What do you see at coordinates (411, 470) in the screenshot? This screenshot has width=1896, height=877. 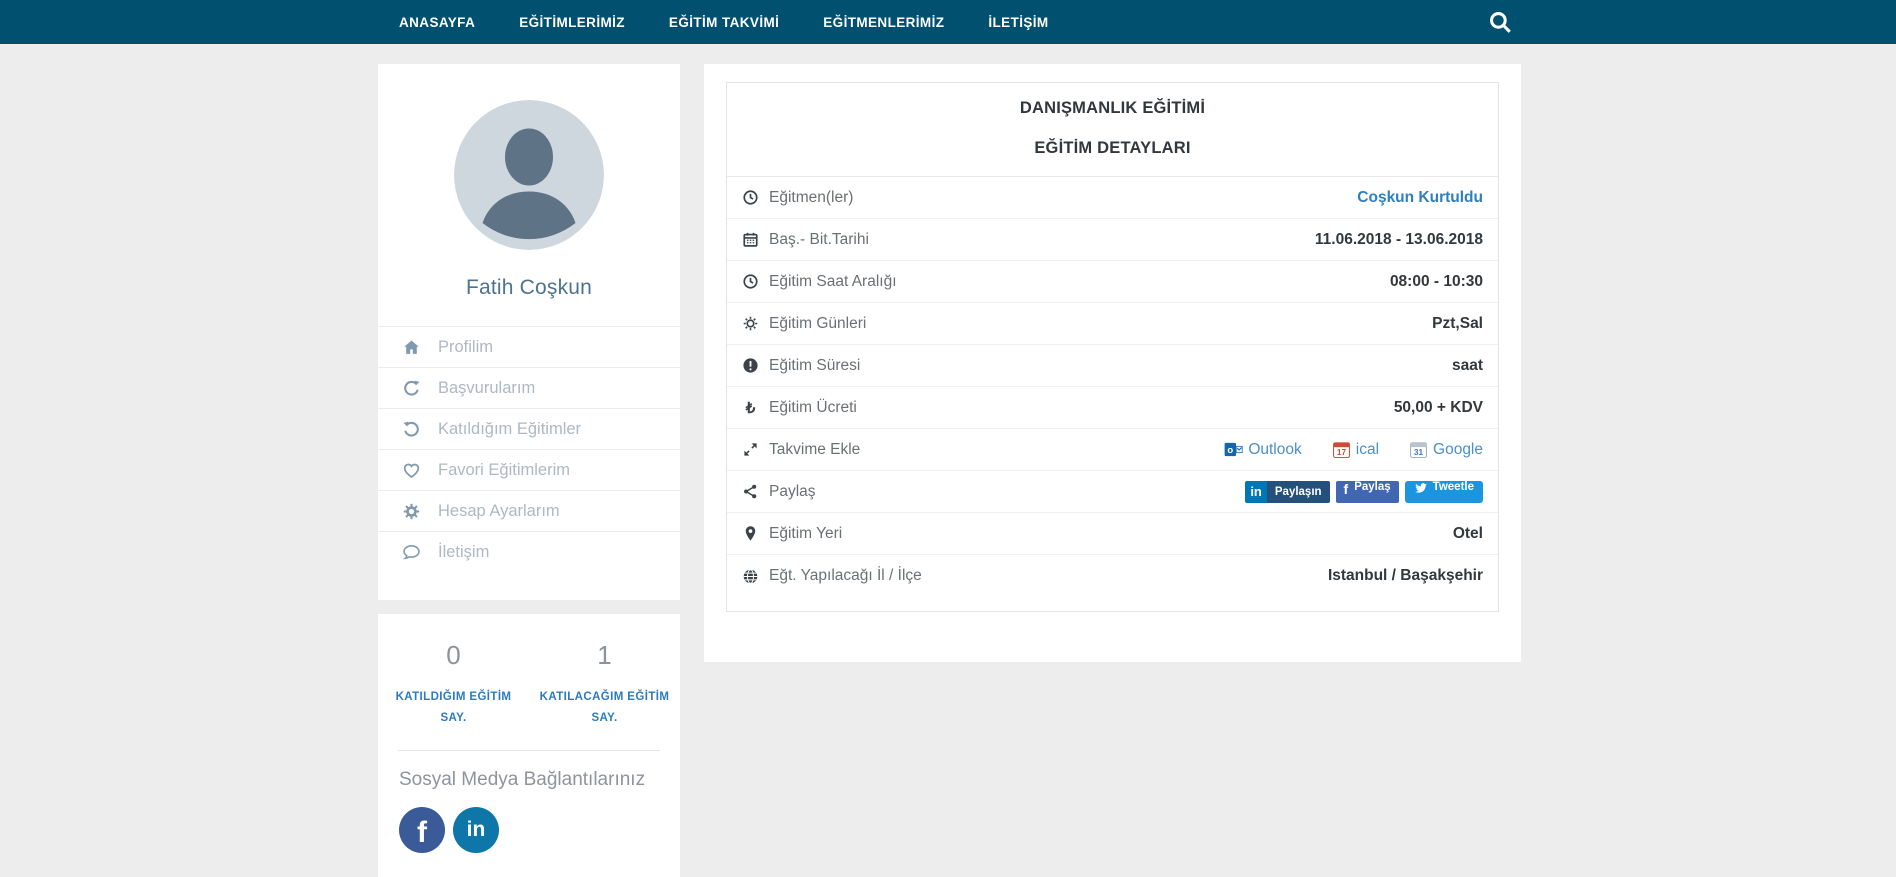 I see `heart-icon` at bounding box center [411, 470].